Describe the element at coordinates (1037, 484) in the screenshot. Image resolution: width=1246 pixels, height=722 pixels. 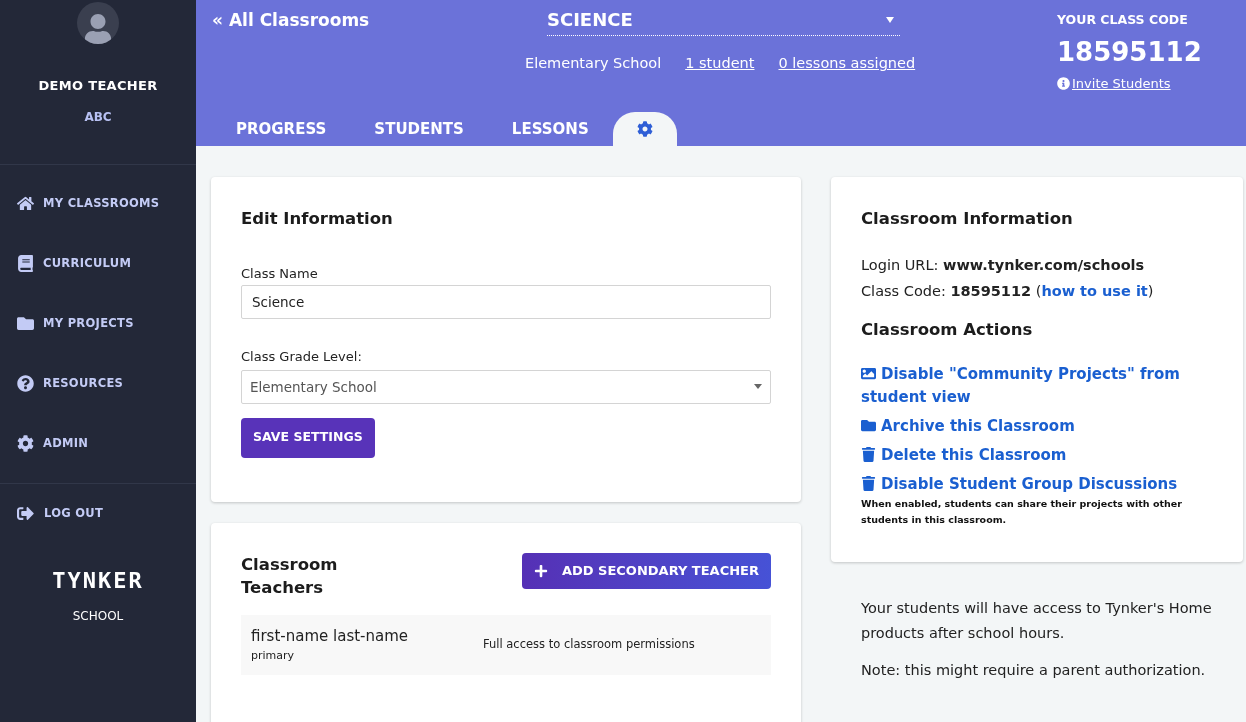
I see `action-link: Disable Student Group Discussions` at that location.